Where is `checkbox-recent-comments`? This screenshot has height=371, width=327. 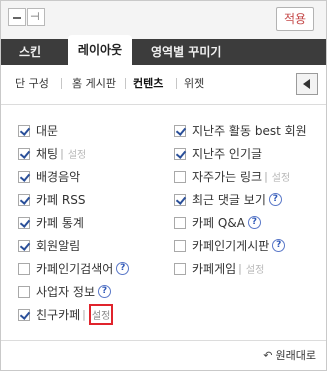 checkbox-recent-comments is located at coordinates (180, 199).